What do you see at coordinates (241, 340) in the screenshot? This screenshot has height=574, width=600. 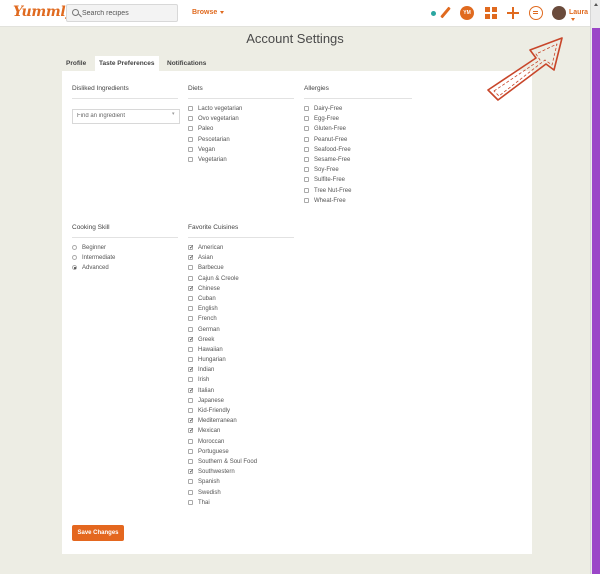 I see `cuisine-option: Greek` at bounding box center [241, 340].